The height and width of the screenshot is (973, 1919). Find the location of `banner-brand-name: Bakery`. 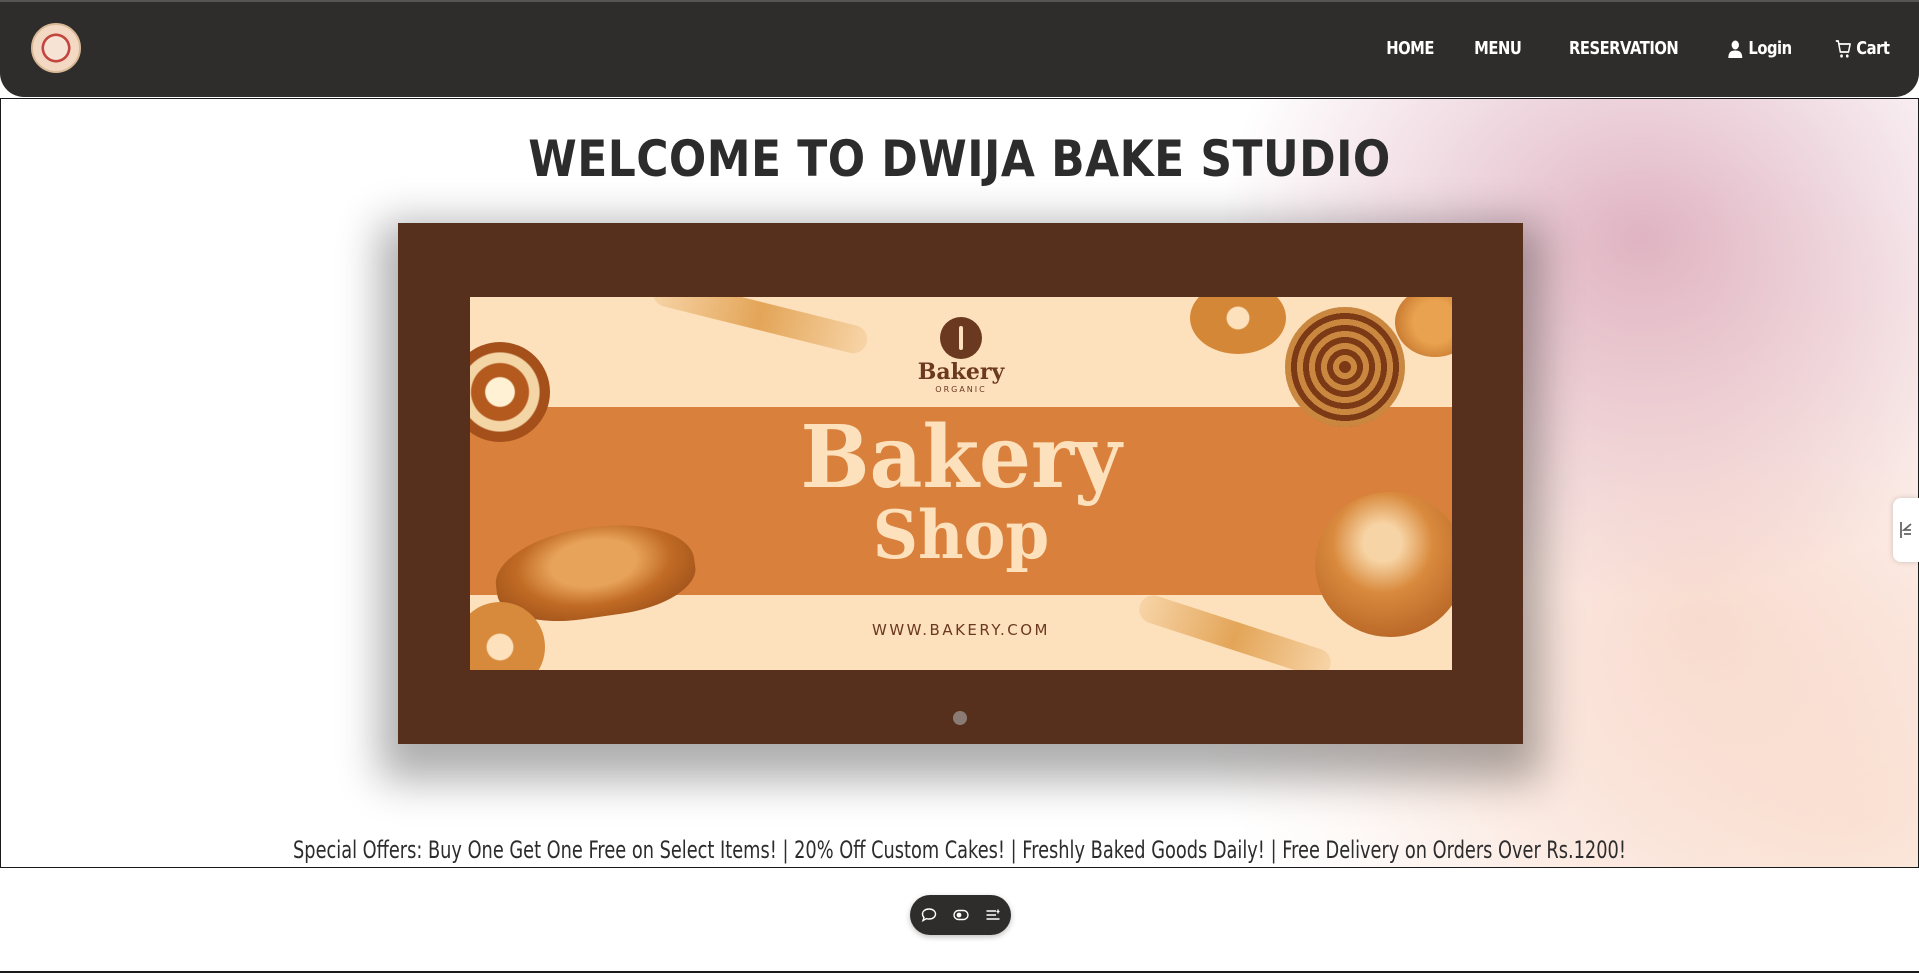

banner-brand-name: Bakery is located at coordinates (961, 372).